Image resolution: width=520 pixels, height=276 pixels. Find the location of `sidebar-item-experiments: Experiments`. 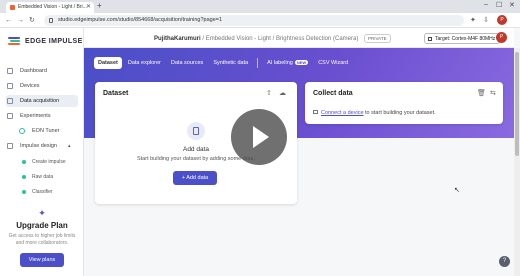

sidebar-item-experiments: Experiments is located at coordinates (28, 116).